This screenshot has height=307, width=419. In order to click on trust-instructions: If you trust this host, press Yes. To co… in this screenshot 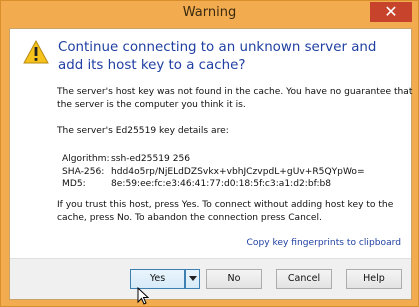, I will do `click(225, 211)`.